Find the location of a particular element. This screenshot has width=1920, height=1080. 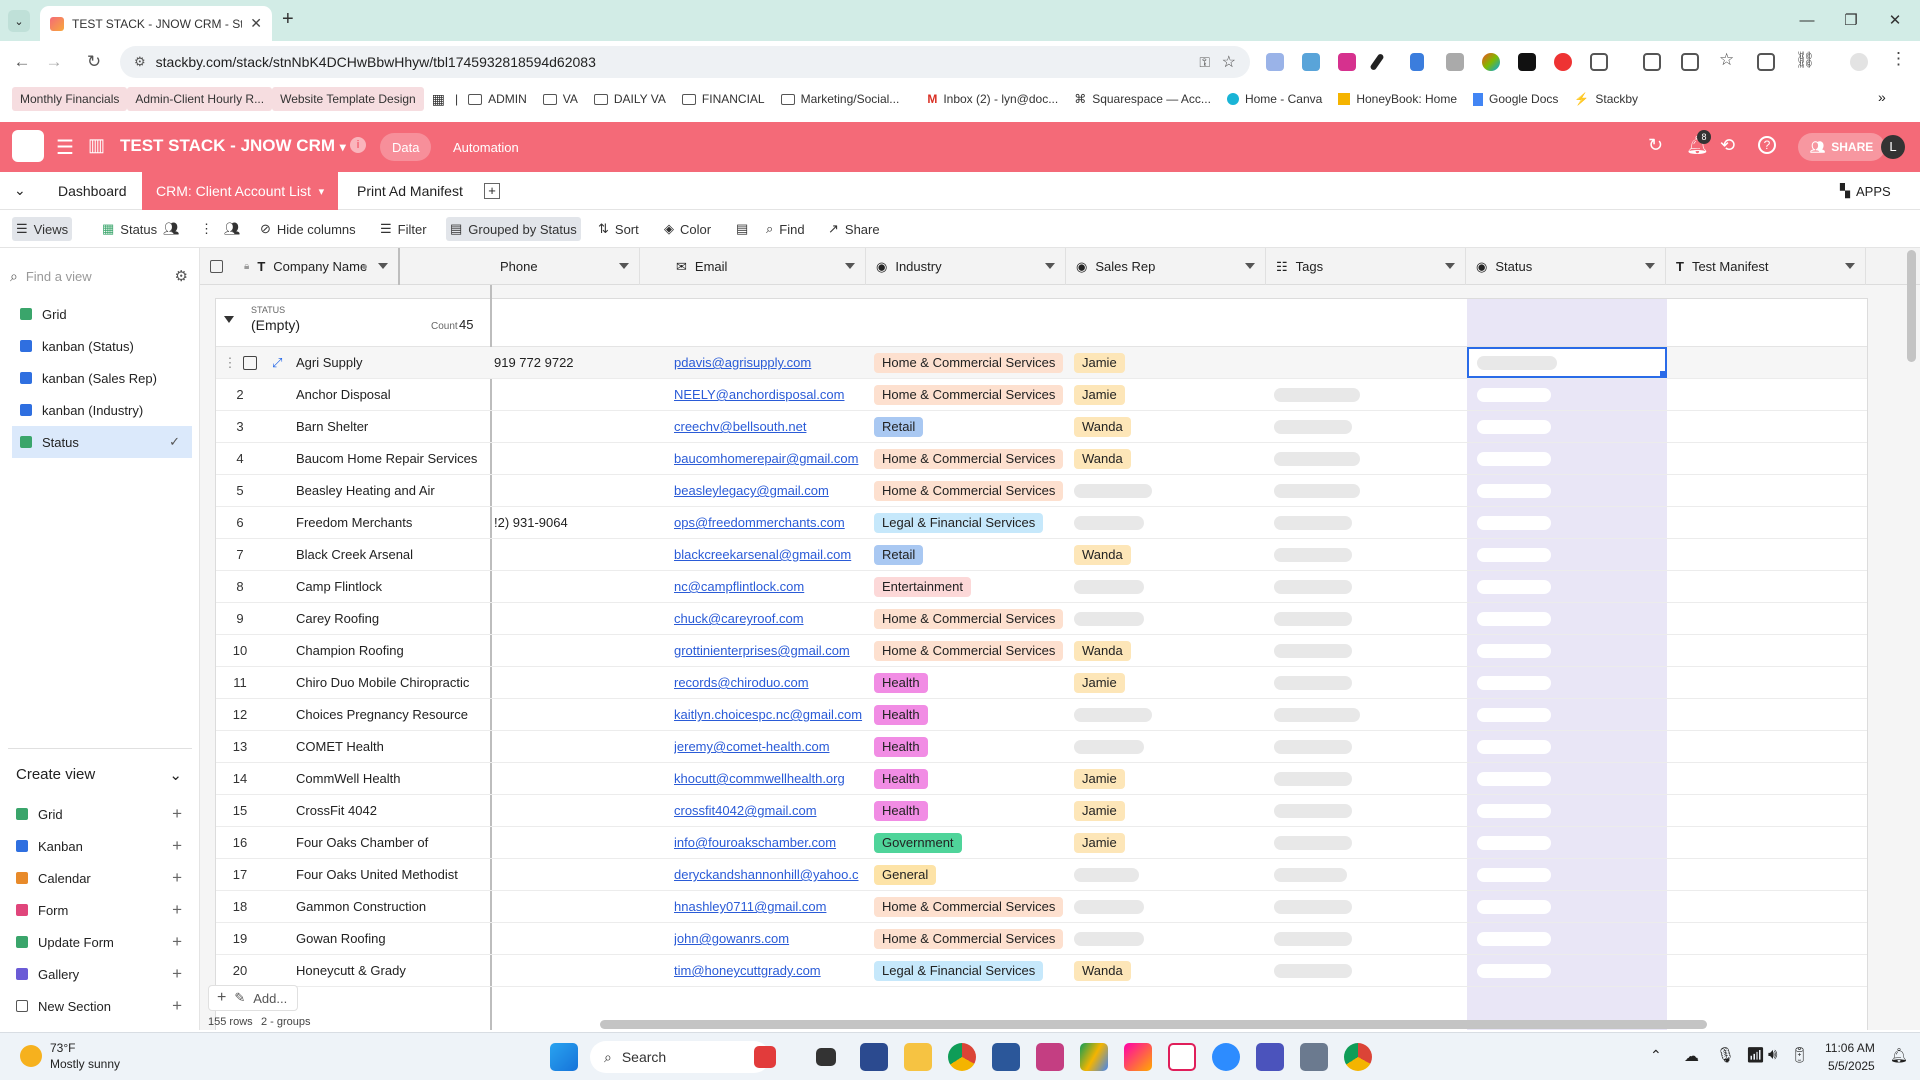

site-info-icon: ⚙ is located at coordinates (140, 62).